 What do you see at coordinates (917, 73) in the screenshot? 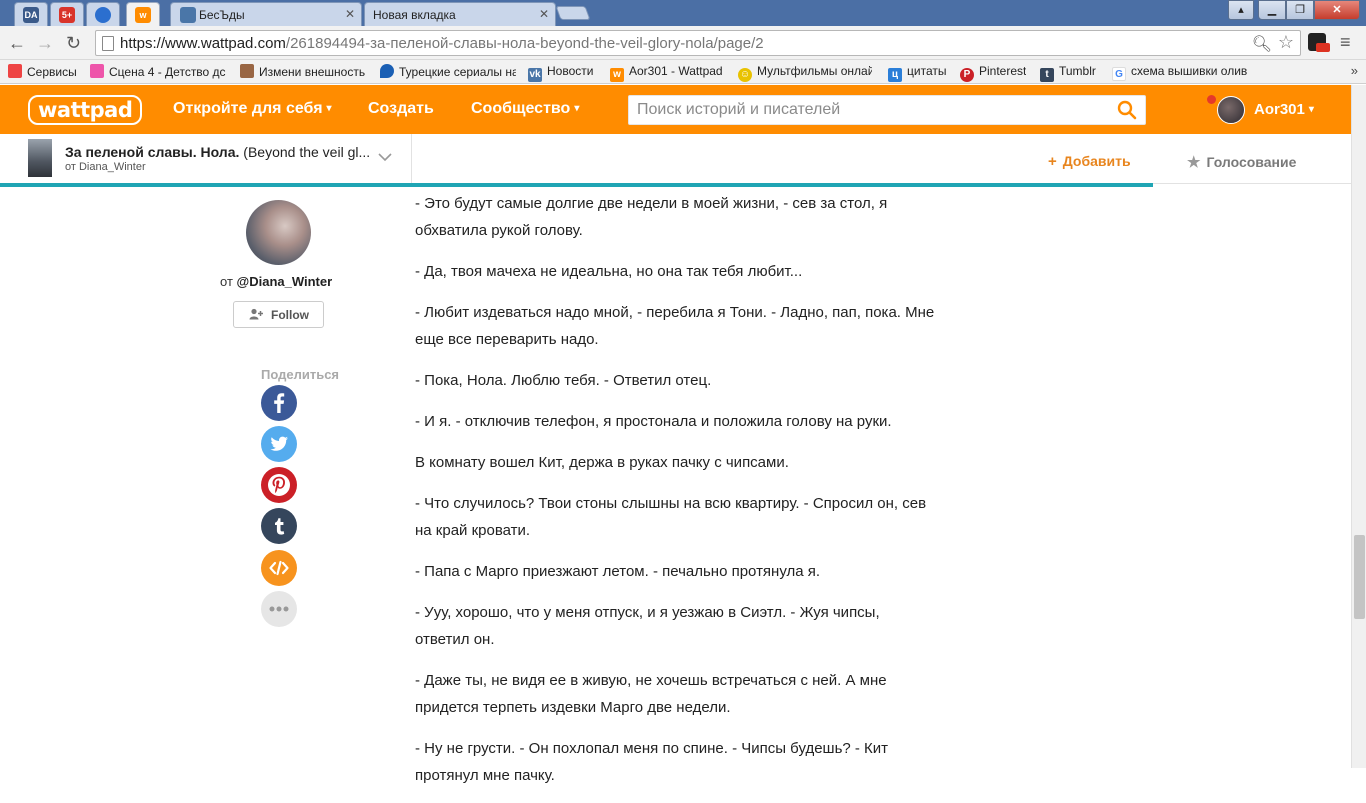
I see `bookmark-quotes: ц цитаты` at bounding box center [917, 73].